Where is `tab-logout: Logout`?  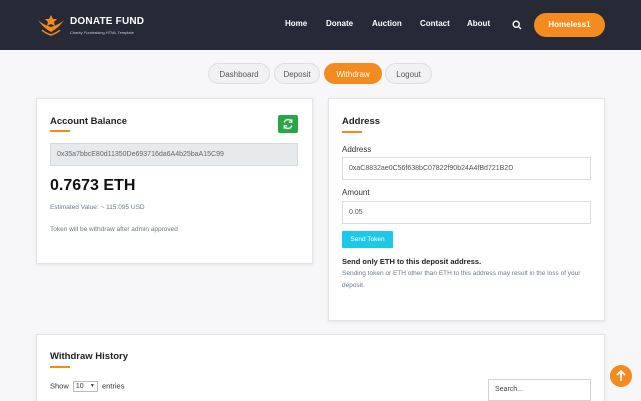 tab-logout: Logout is located at coordinates (408, 73).